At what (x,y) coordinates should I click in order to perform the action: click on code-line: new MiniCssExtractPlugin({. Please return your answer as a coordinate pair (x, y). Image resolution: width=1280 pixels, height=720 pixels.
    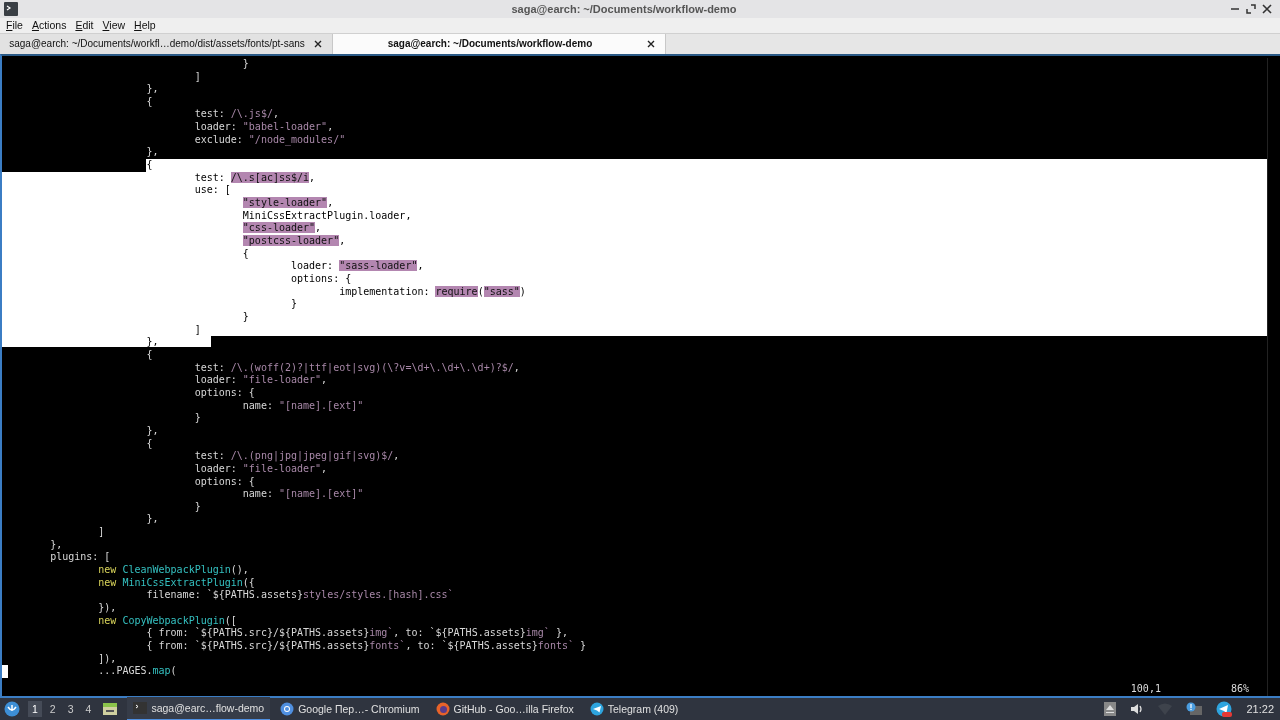
    Looking at the image, I should click on (176, 582).